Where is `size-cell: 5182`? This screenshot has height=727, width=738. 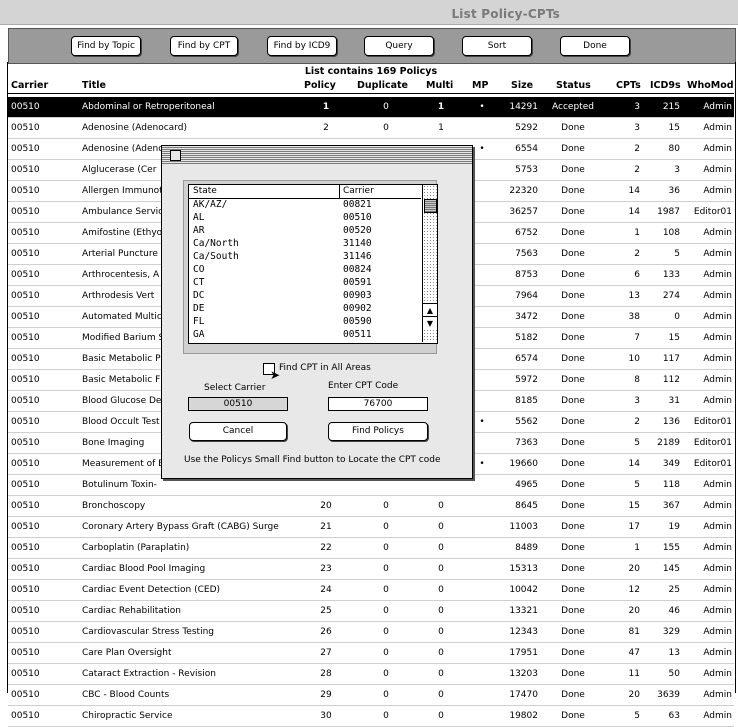 size-cell: 5182 is located at coordinates (526, 338).